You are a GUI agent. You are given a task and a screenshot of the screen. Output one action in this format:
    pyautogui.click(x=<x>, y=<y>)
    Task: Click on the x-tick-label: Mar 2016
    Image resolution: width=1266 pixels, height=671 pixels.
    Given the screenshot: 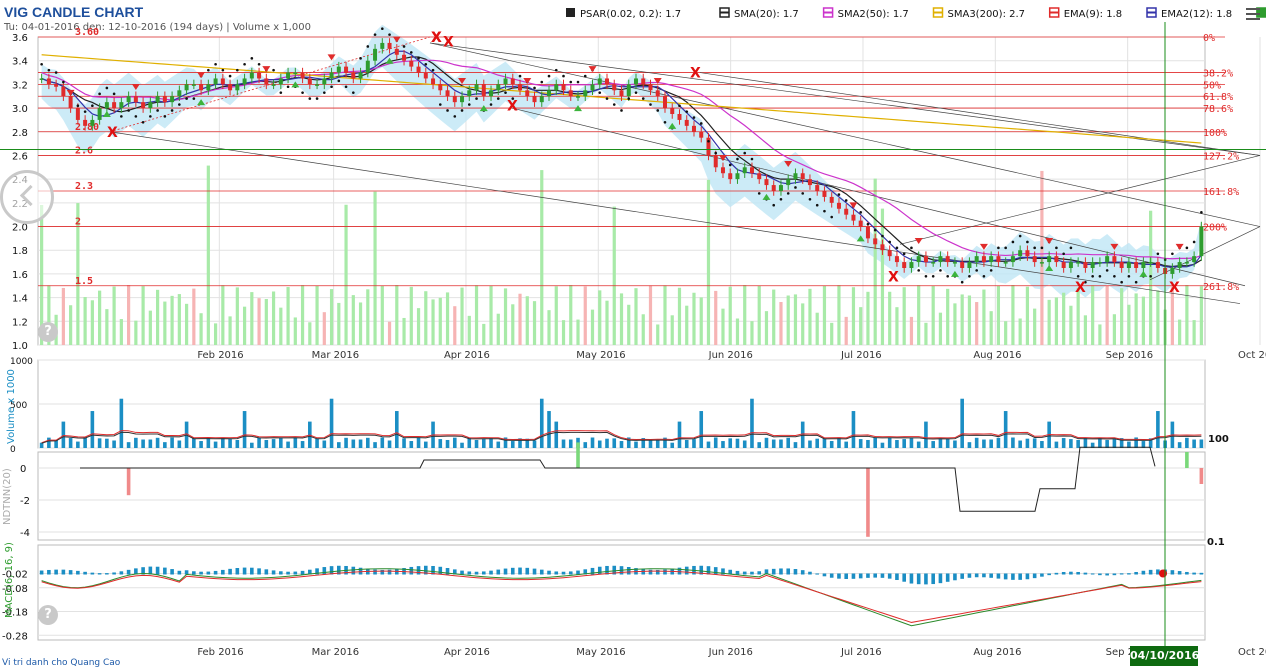 What is the action you would take?
    pyautogui.click(x=336, y=355)
    